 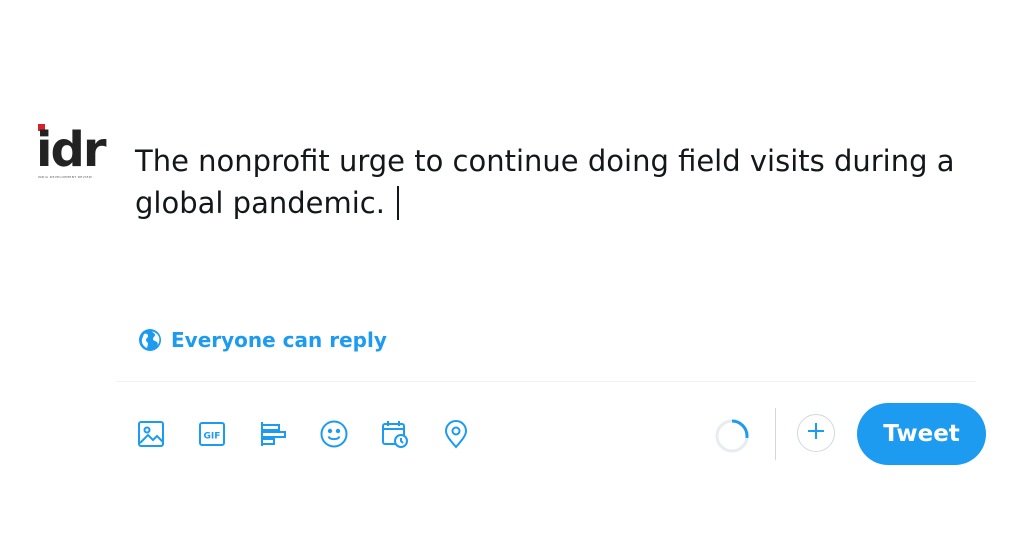 I want to click on schedule-icon, so click(x=395, y=434).